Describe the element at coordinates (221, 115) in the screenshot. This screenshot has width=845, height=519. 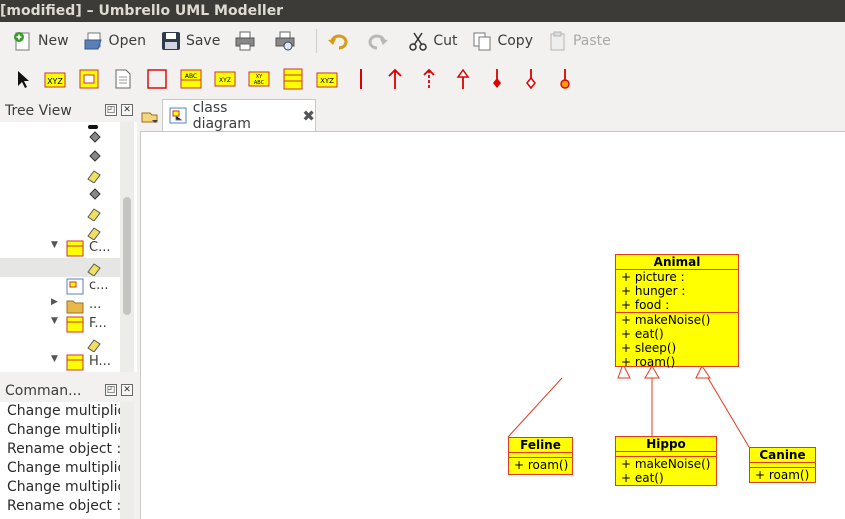
I see `tab-label: class diagram` at that location.